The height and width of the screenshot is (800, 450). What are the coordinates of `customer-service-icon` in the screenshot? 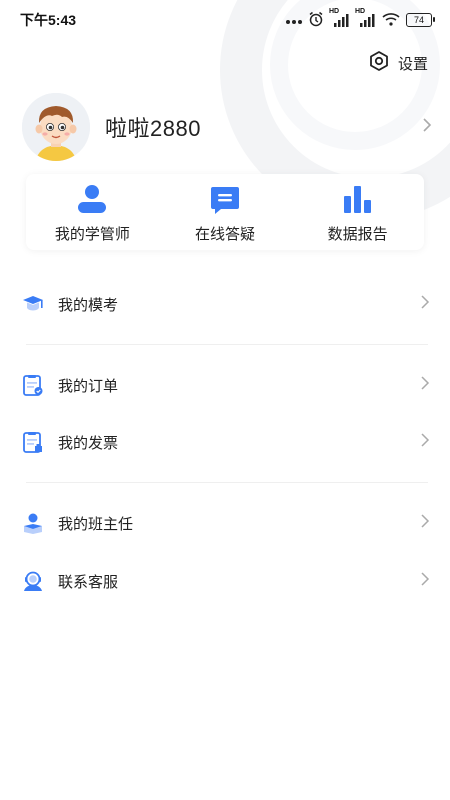 It's located at (33, 581).